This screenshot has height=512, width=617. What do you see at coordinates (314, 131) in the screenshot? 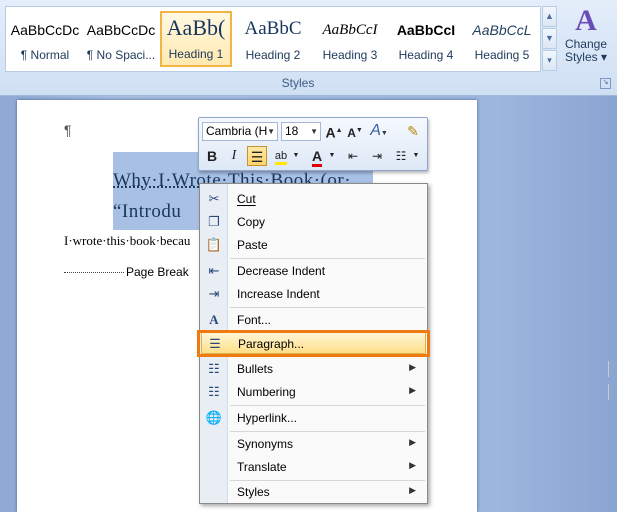
I see `chevron-down-icon: ▼` at bounding box center [314, 131].